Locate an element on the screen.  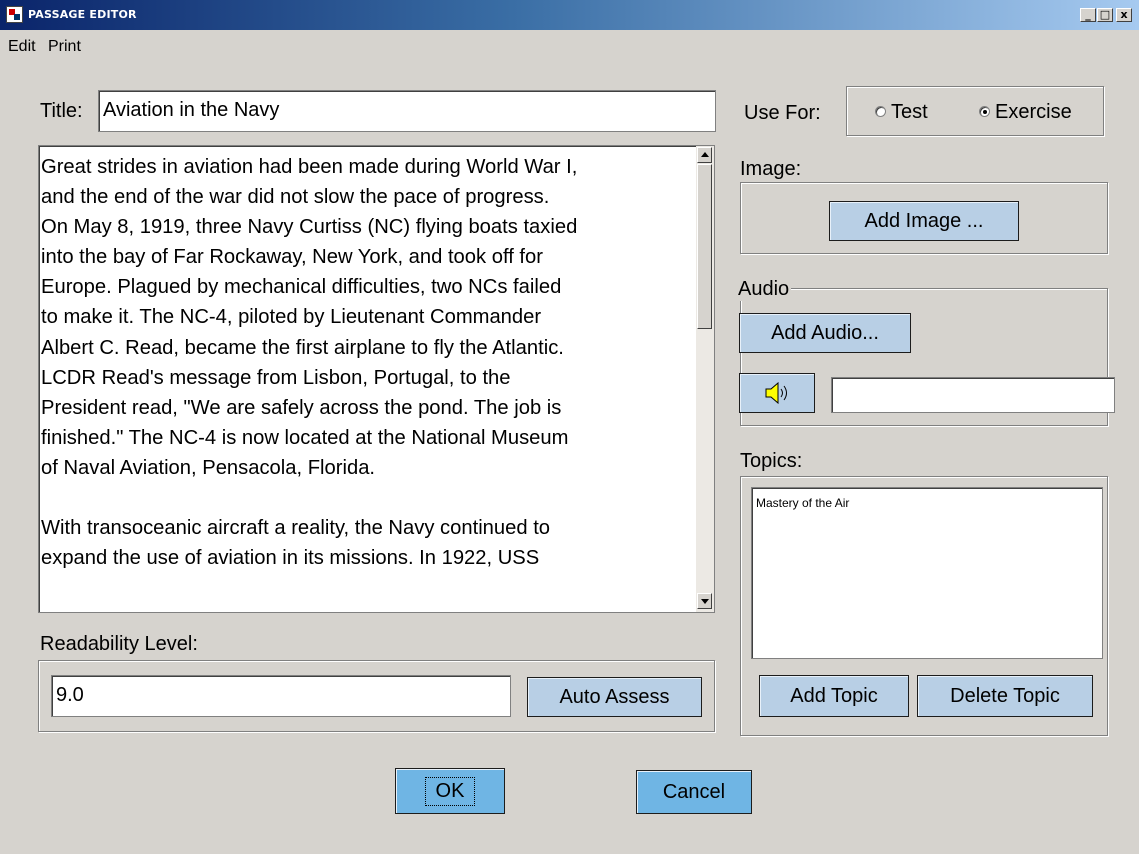
ok-button: OK is located at coordinates (450, 791).